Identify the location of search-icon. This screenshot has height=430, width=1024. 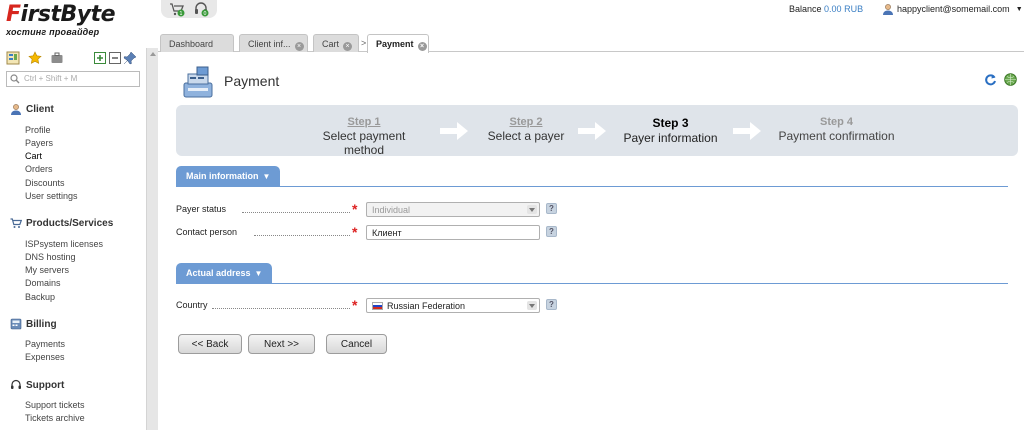
(15, 79).